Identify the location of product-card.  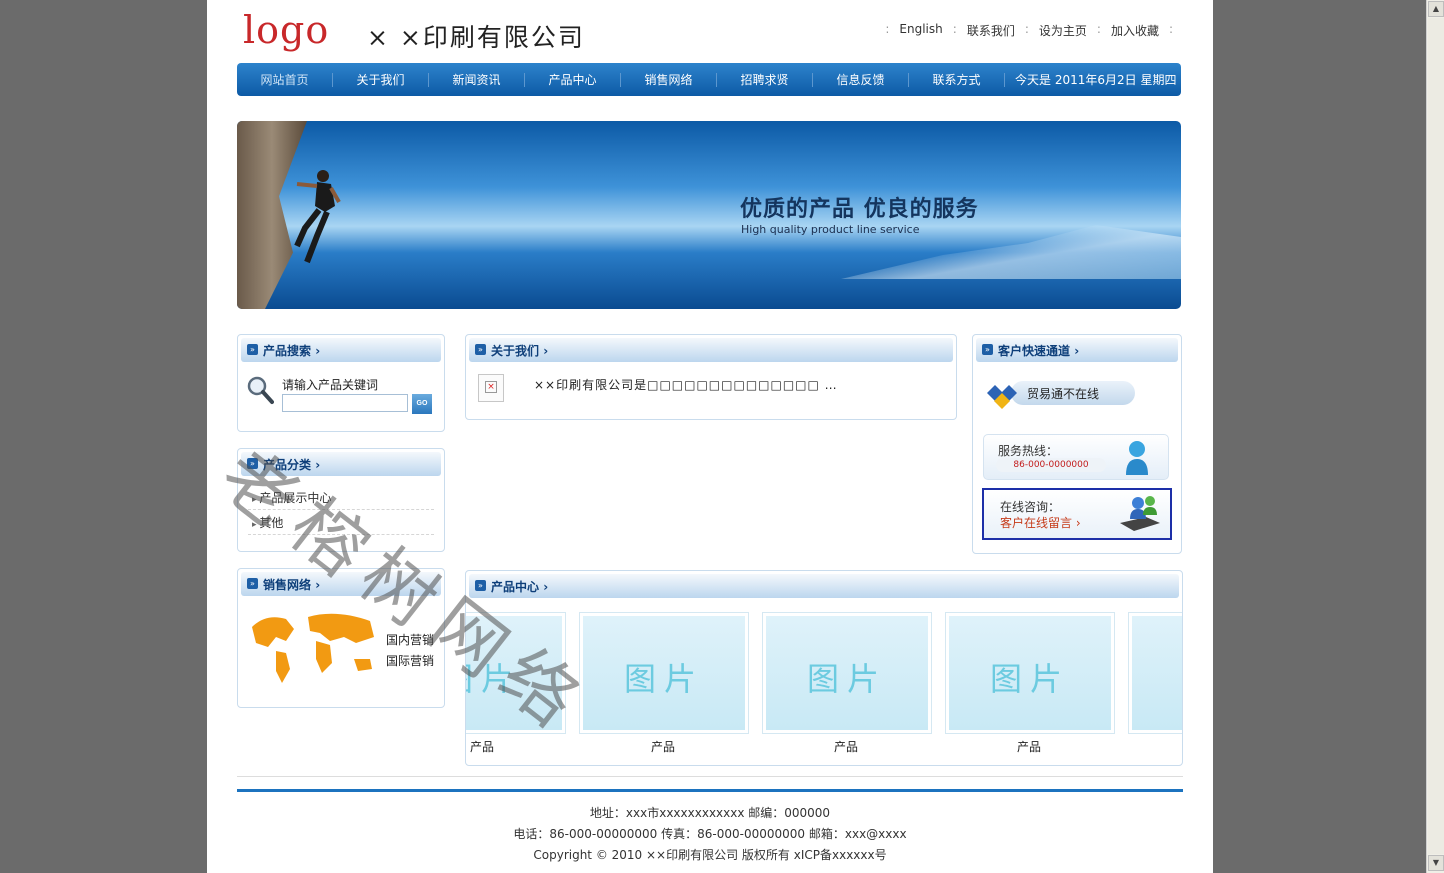
(1155, 673).